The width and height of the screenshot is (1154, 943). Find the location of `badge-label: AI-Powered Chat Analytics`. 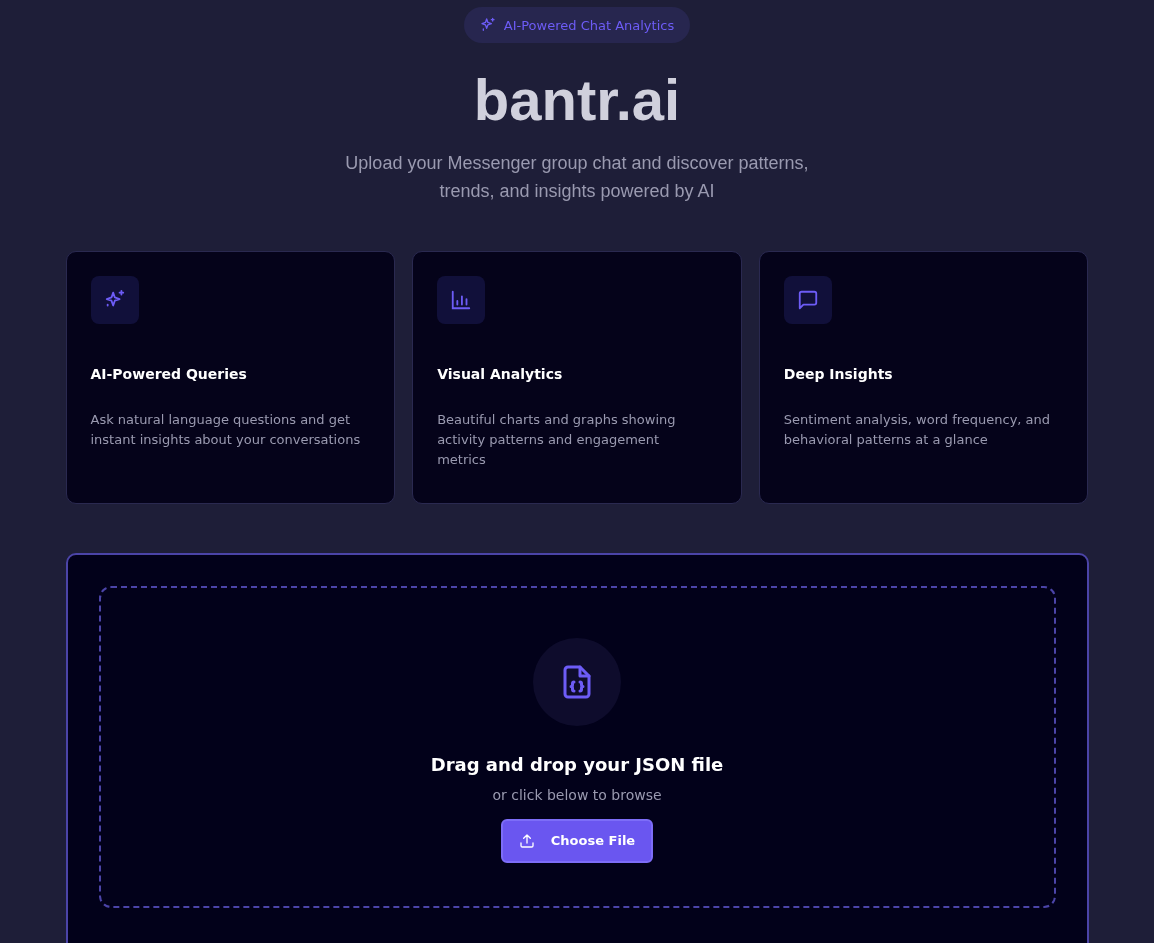

badge-label: AI-Powered Chat Analytics is located at coordinates (589, 25).